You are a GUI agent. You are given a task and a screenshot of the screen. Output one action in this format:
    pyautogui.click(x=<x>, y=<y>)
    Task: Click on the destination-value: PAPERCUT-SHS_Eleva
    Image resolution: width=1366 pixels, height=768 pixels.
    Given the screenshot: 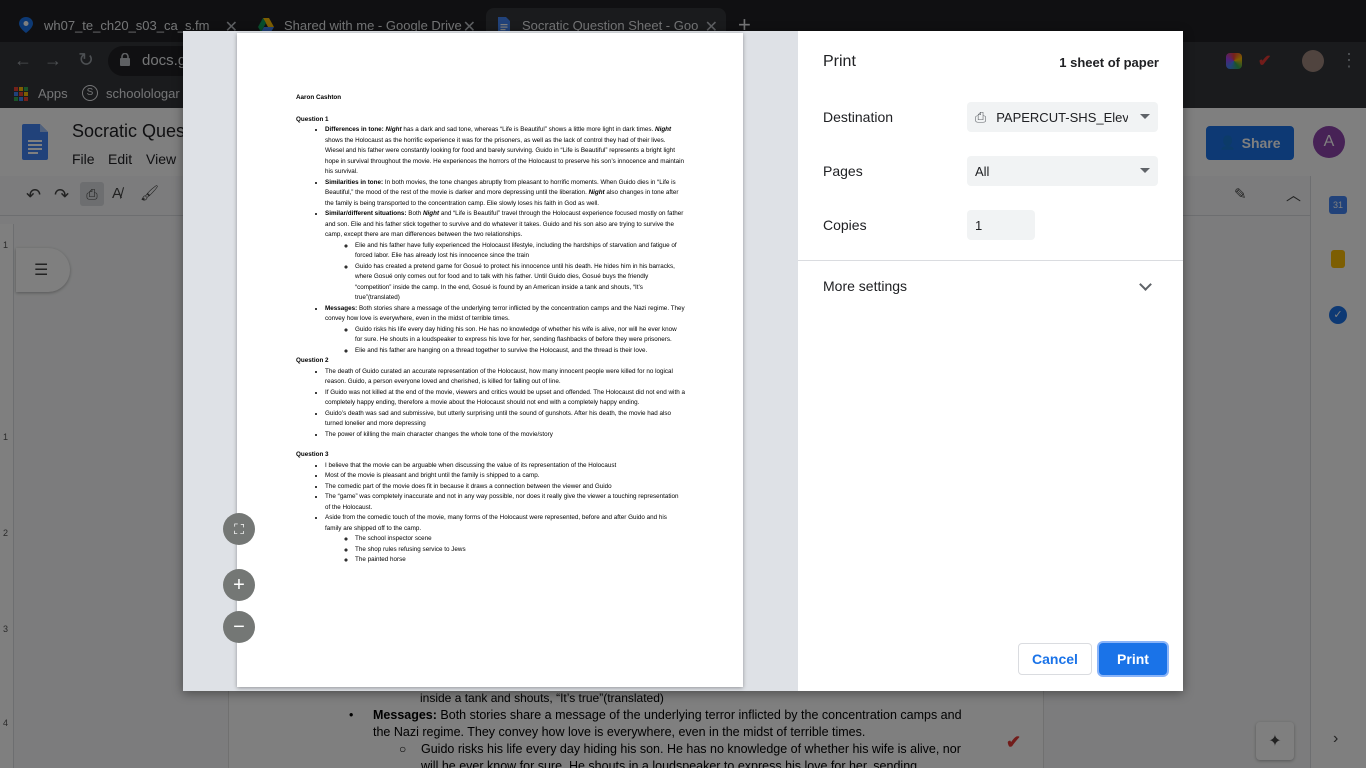 What is the action you would take?
    pyautogui.click(x=1062, y=117)
    